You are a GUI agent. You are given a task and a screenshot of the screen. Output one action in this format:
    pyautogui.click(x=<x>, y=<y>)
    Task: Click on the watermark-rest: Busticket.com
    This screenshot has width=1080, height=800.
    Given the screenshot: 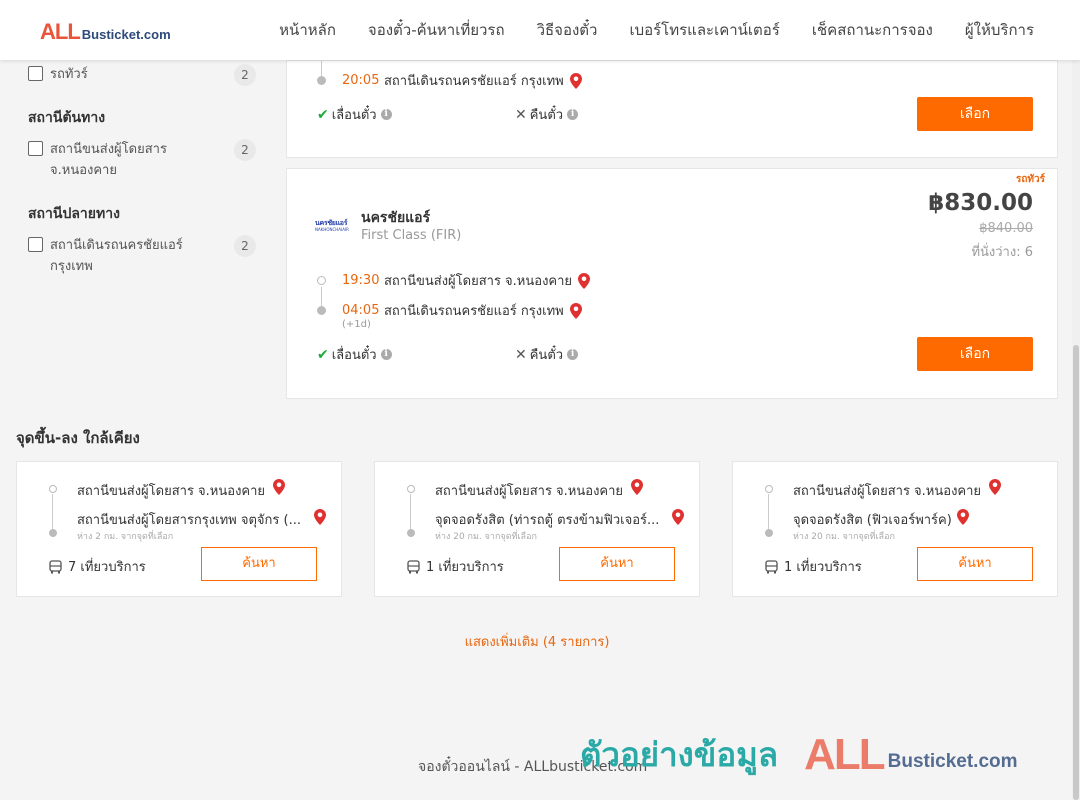 What is the action you would take?
    pyautogui.click(x=952, y=761)
    